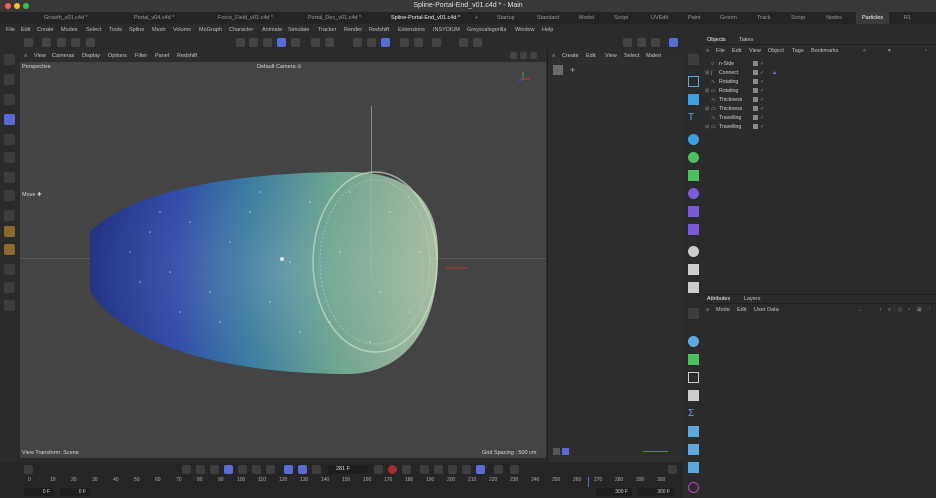  What do you see at coordinates (424, 469) in the screenshot?
I see `move-key-icon` at bounding box center [424, 469].